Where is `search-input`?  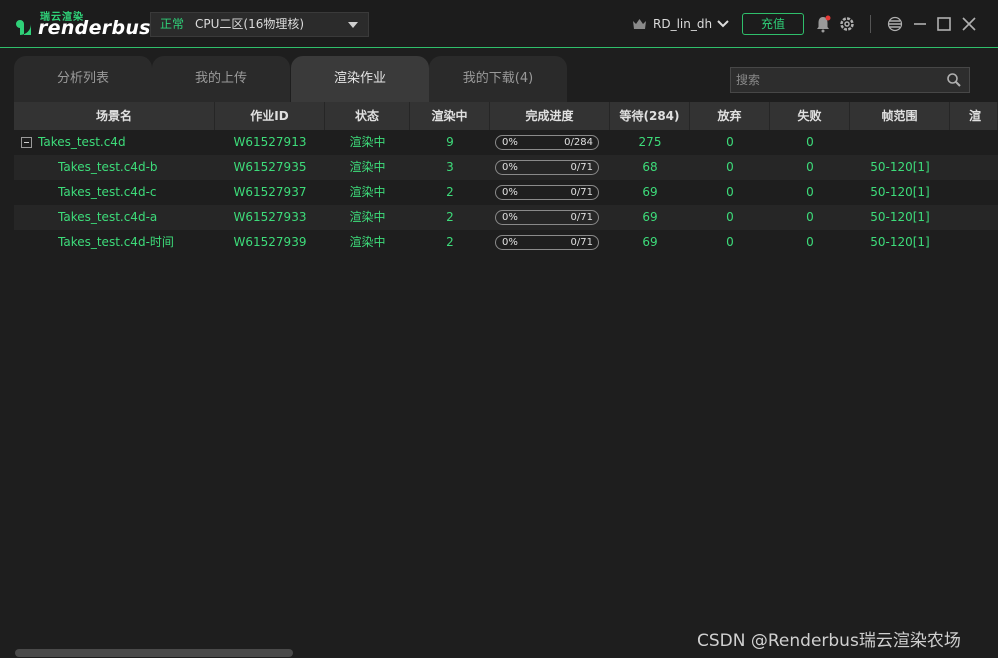
search-input is located at coordinates (836, 80).